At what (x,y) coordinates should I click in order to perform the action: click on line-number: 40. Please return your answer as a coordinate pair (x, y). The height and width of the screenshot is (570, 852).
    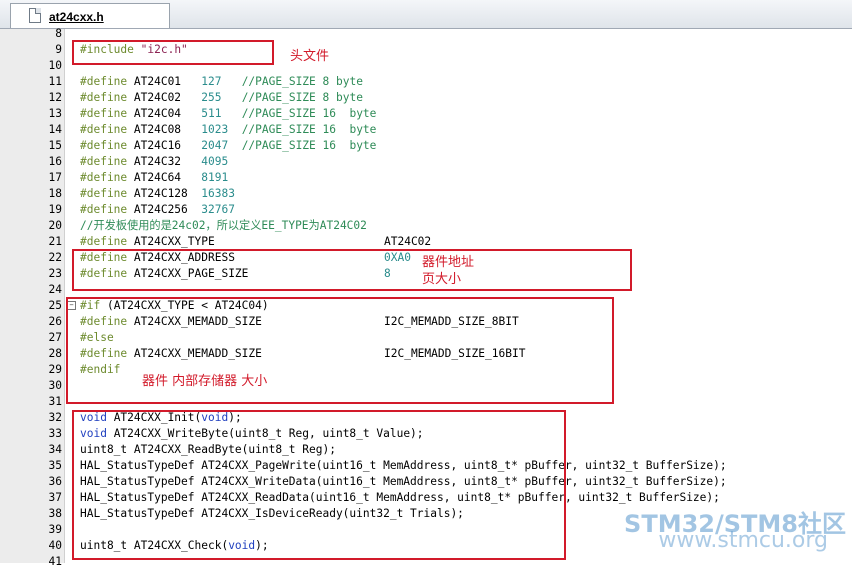
    Looking at the image, I should click on (55, 545).